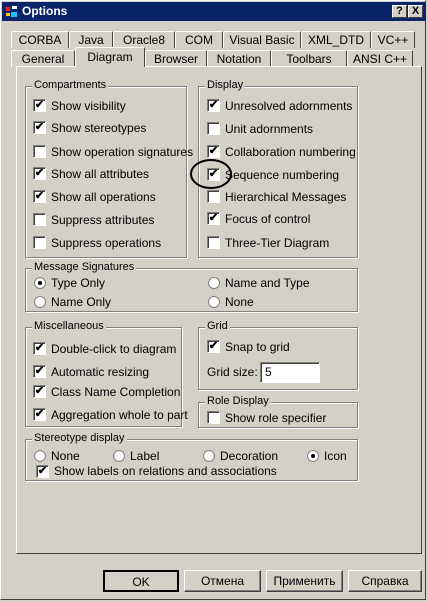  I want to click on name-only-label: Name Only, so click(81, 302).